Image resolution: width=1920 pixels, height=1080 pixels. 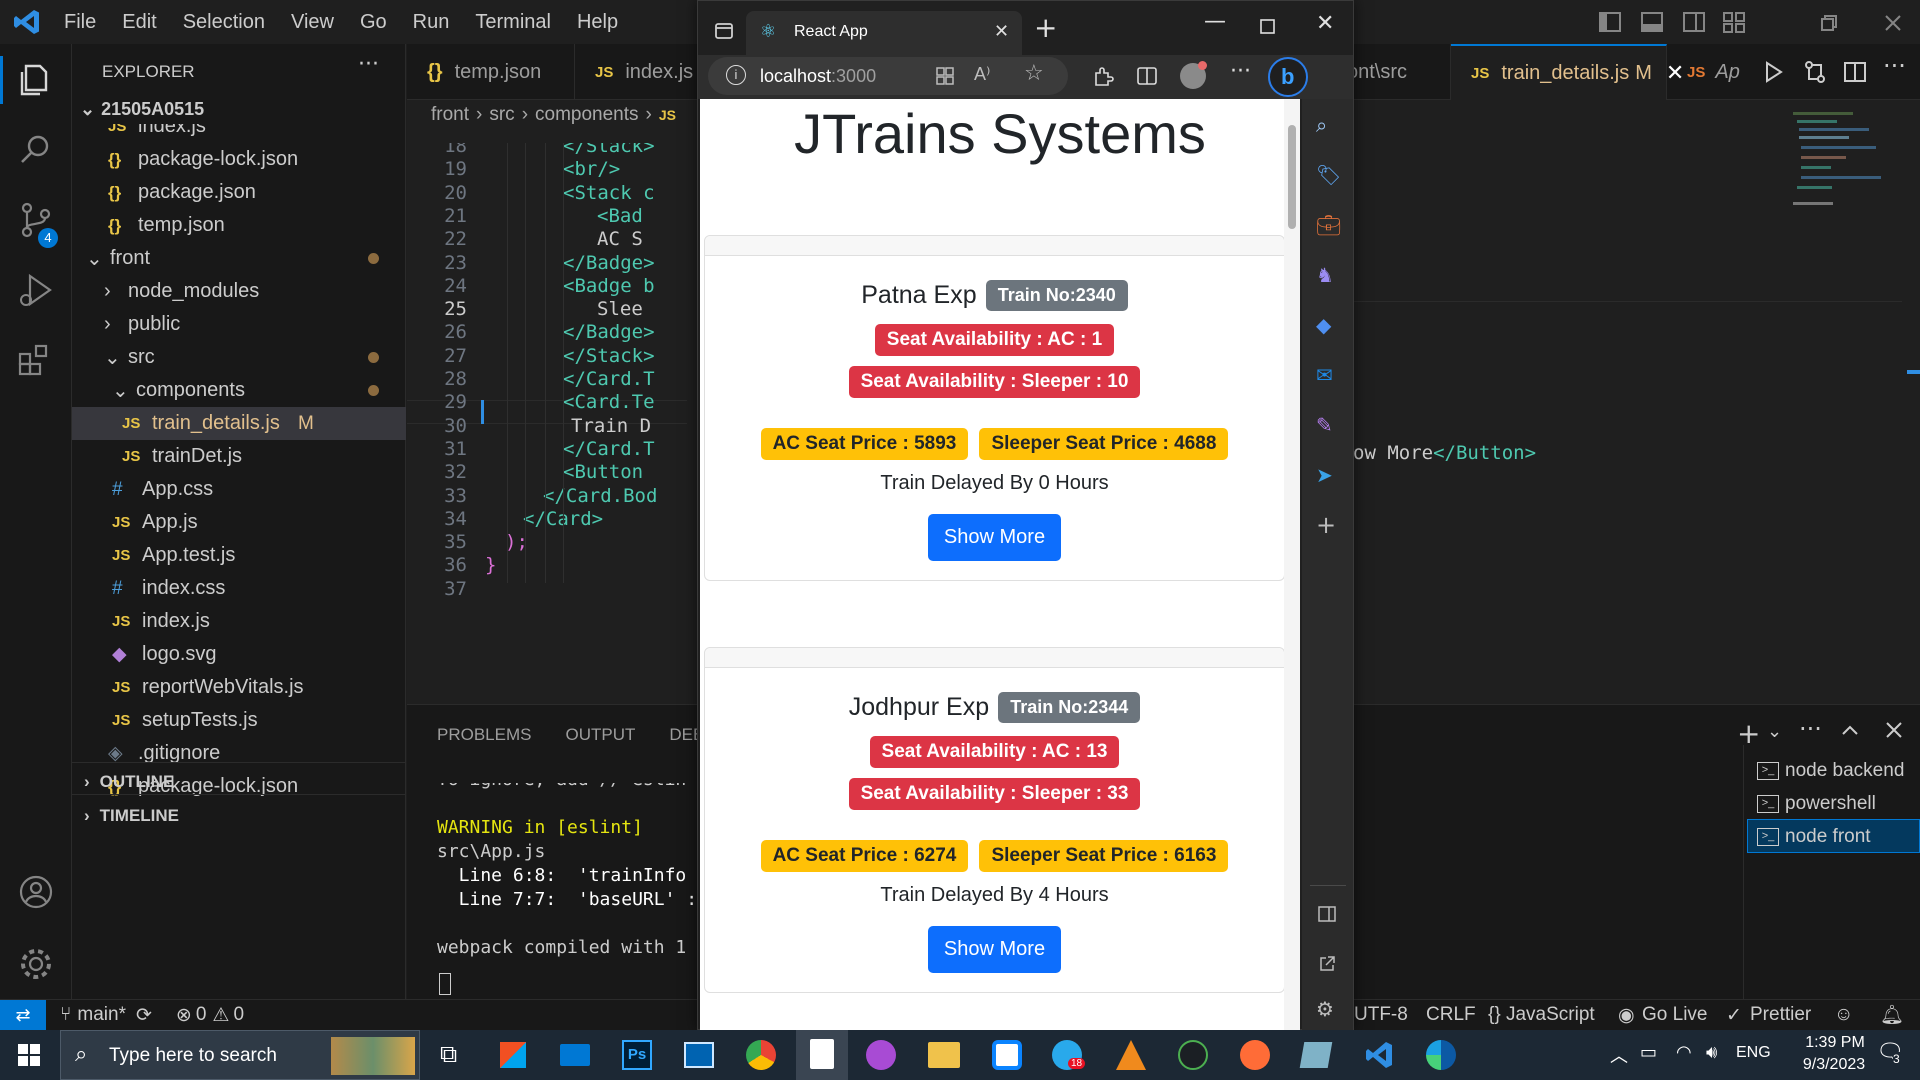 I want to click on explorer-more-actions-icon: ···, so click(x=368, y=64).